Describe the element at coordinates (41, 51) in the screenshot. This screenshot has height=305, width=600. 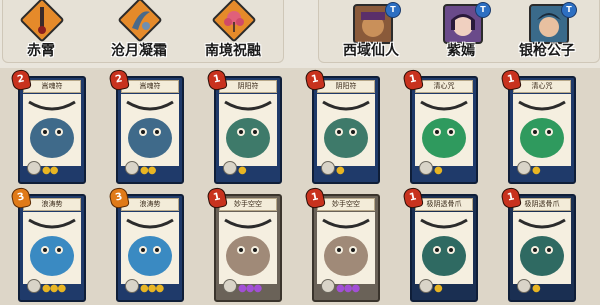
I see `relic-label: 赤霄` at that location.